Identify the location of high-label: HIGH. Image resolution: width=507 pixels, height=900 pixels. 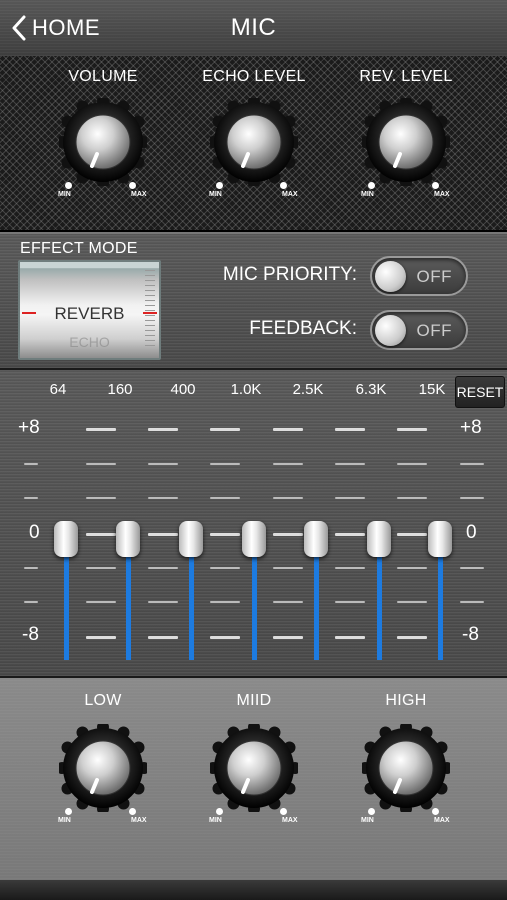
(406, 700).